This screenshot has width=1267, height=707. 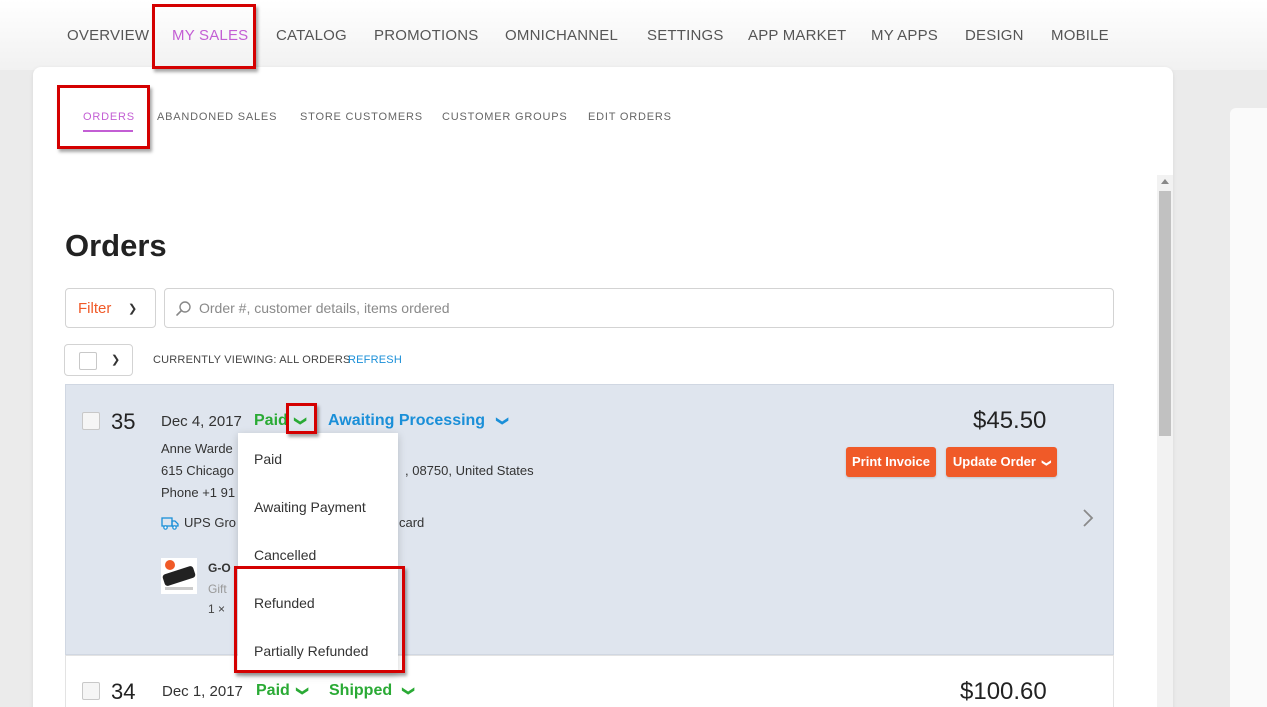 I want to click on highlight-status-dropdown, so click(x=301, y=418).